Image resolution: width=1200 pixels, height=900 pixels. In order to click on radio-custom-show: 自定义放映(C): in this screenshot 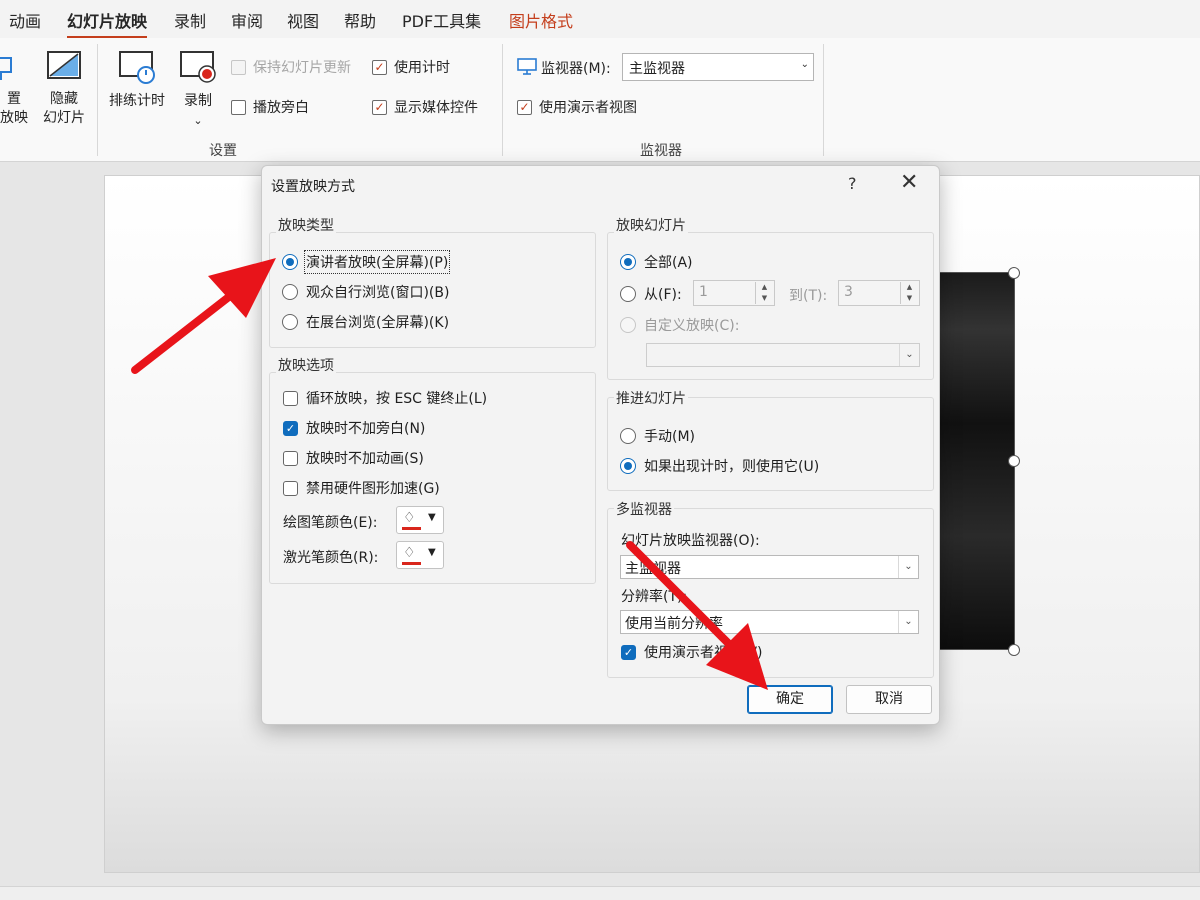, I will do `click(679, 325)`.